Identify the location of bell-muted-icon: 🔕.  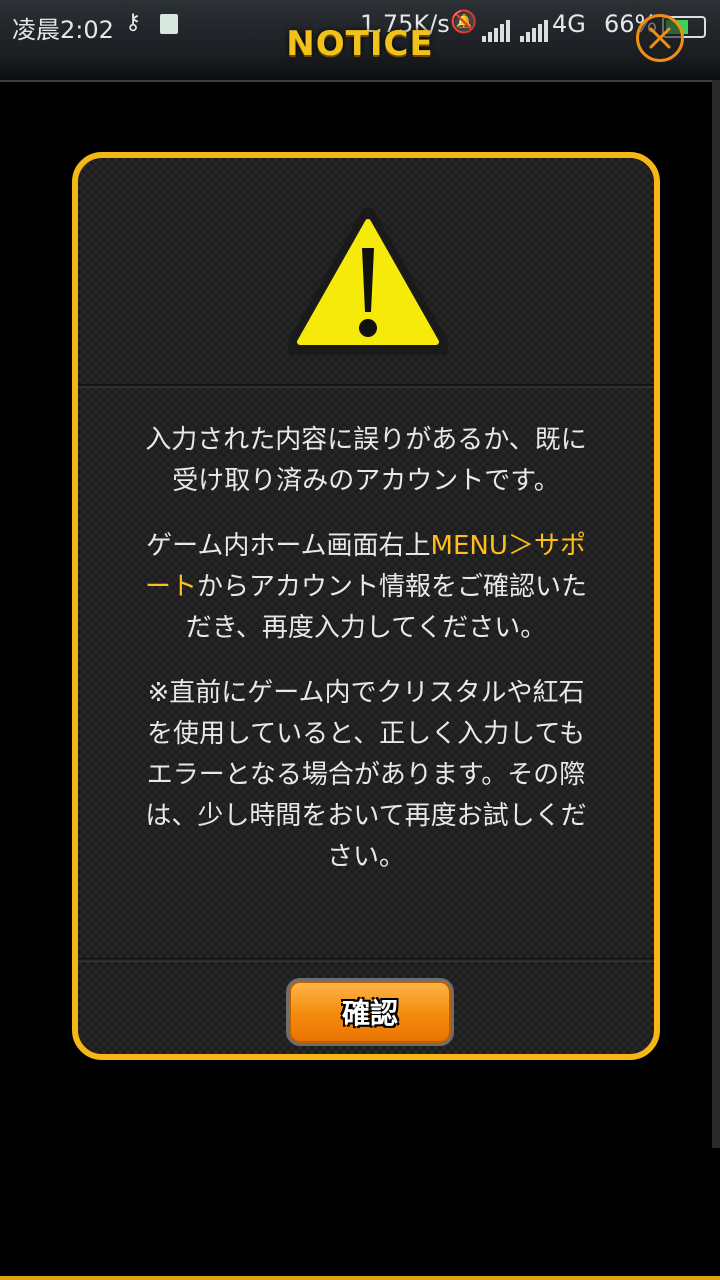
(464, 22).